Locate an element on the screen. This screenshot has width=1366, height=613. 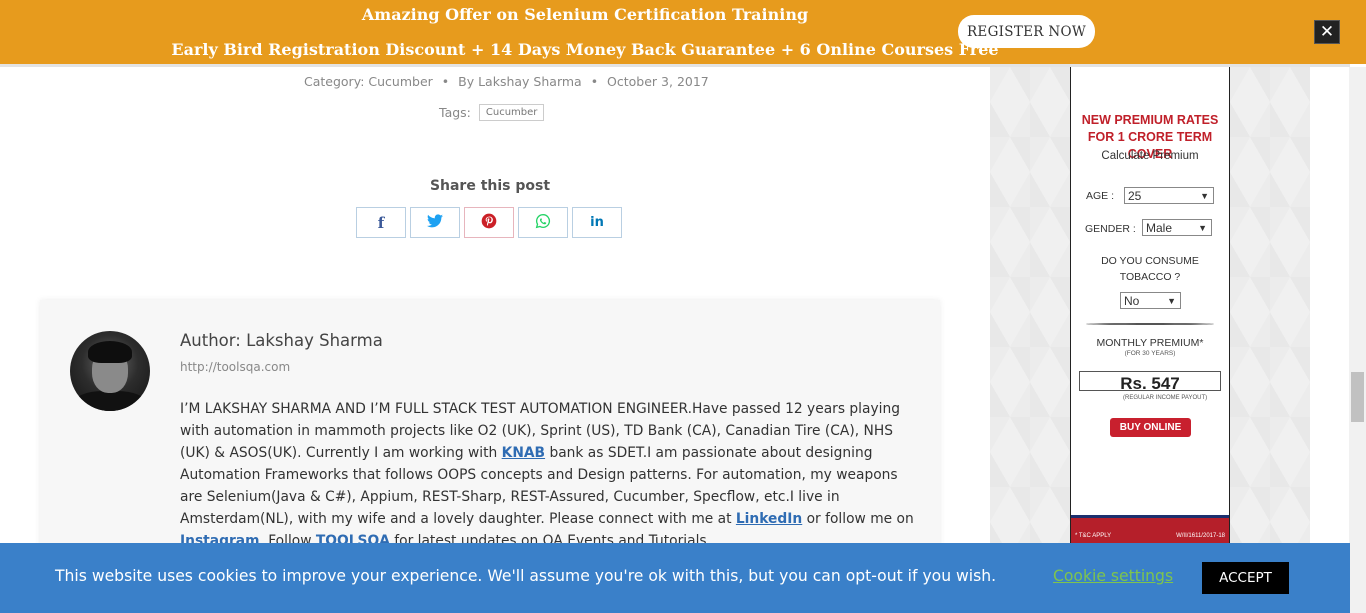
ad-footer is located at coordinates (1150, 530).